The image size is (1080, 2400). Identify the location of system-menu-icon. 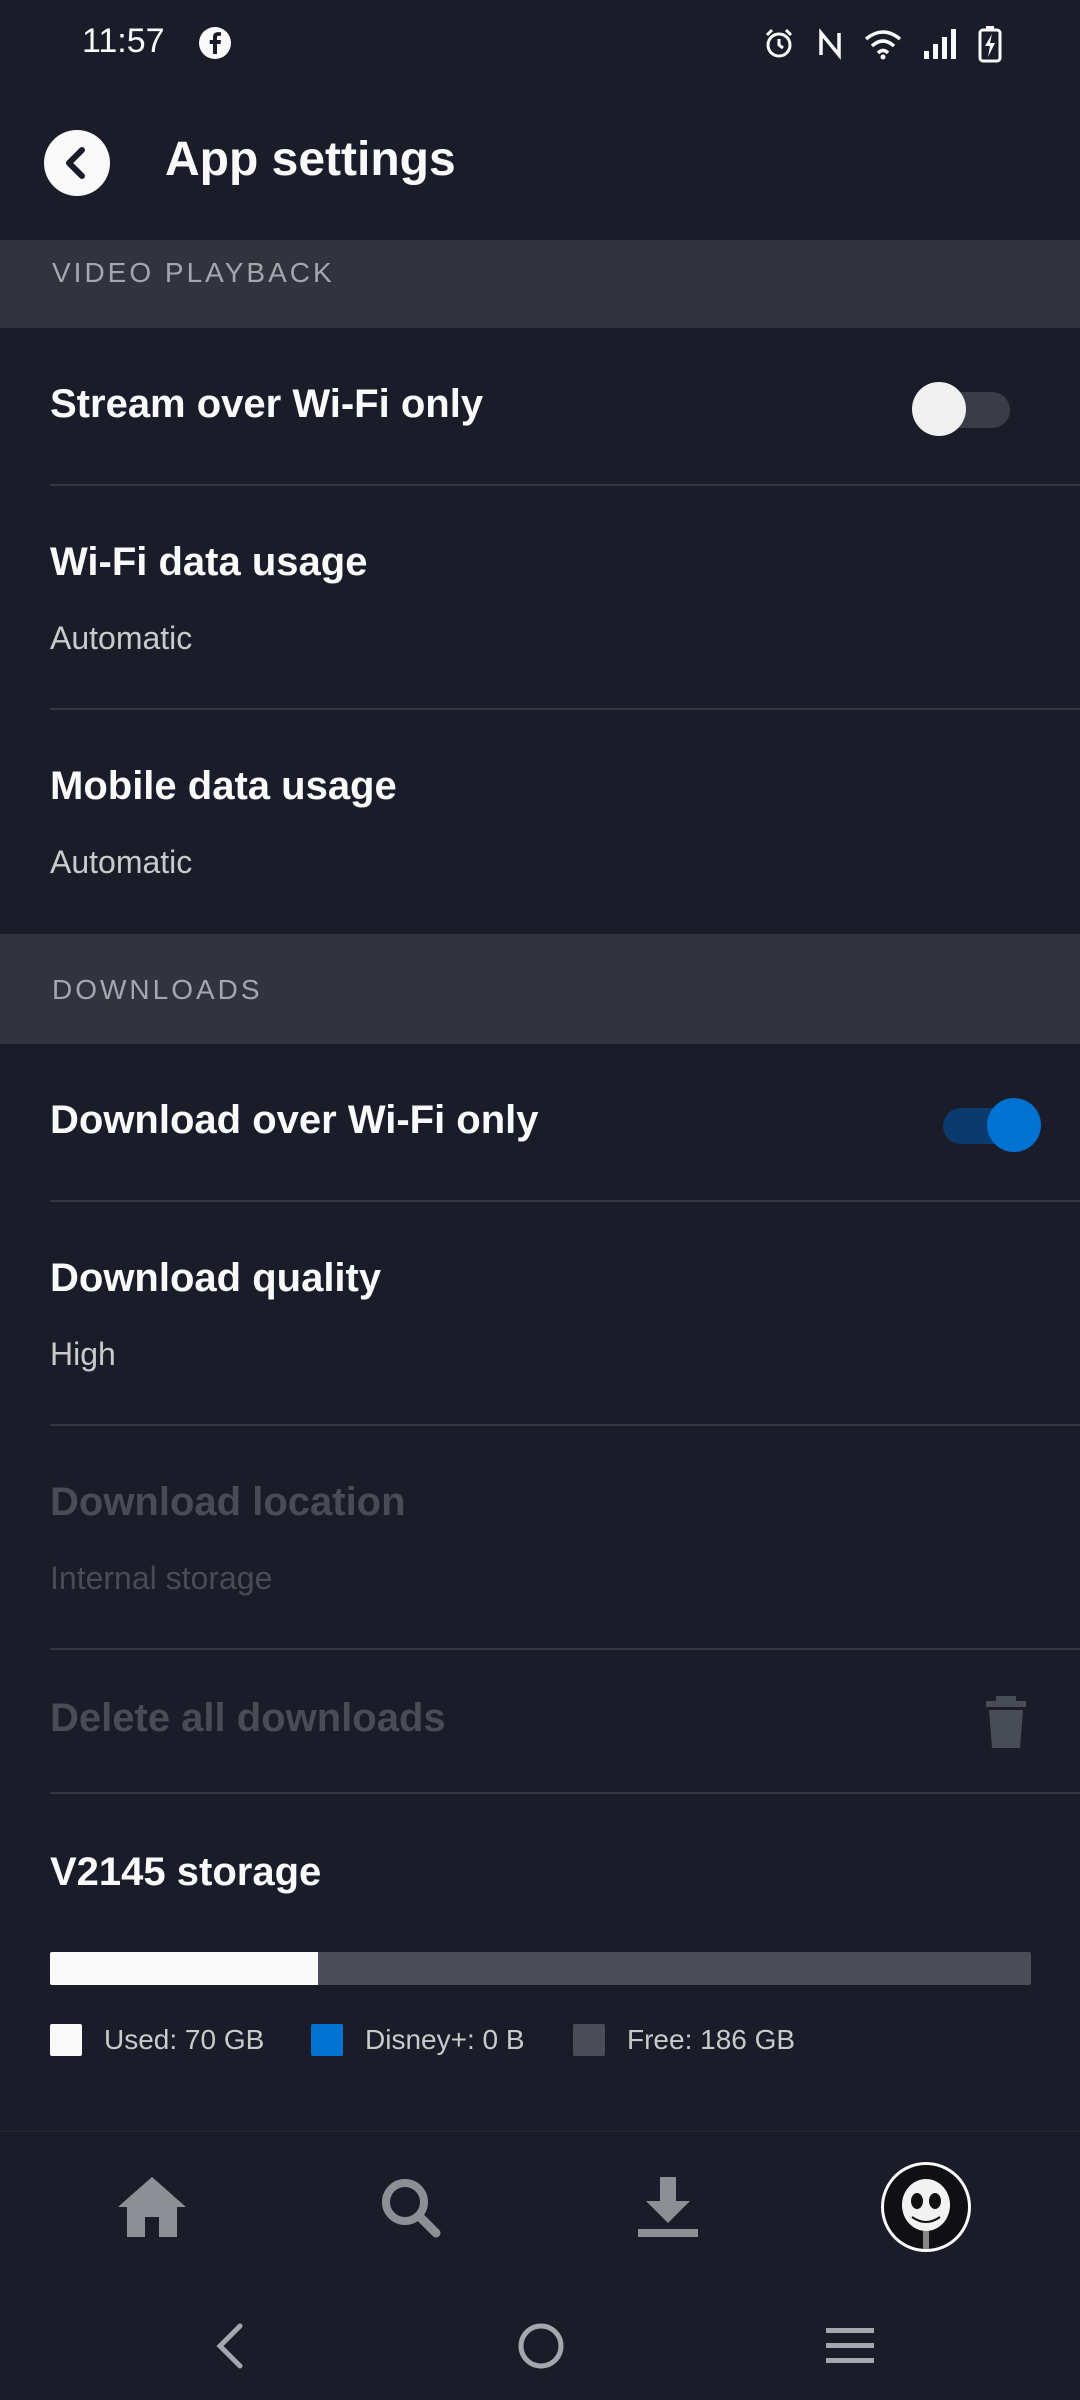
(850, 2345).